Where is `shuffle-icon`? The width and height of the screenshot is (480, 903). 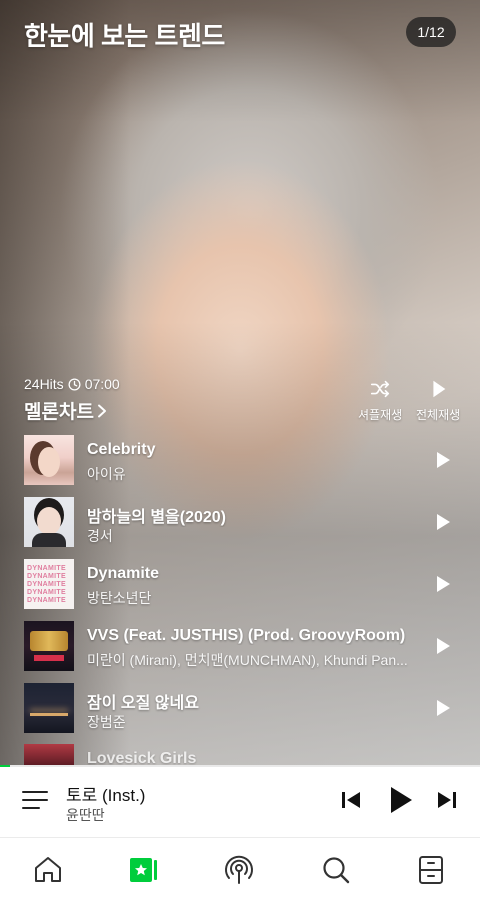 shuffle-icon is located at coordinates (380, 389).